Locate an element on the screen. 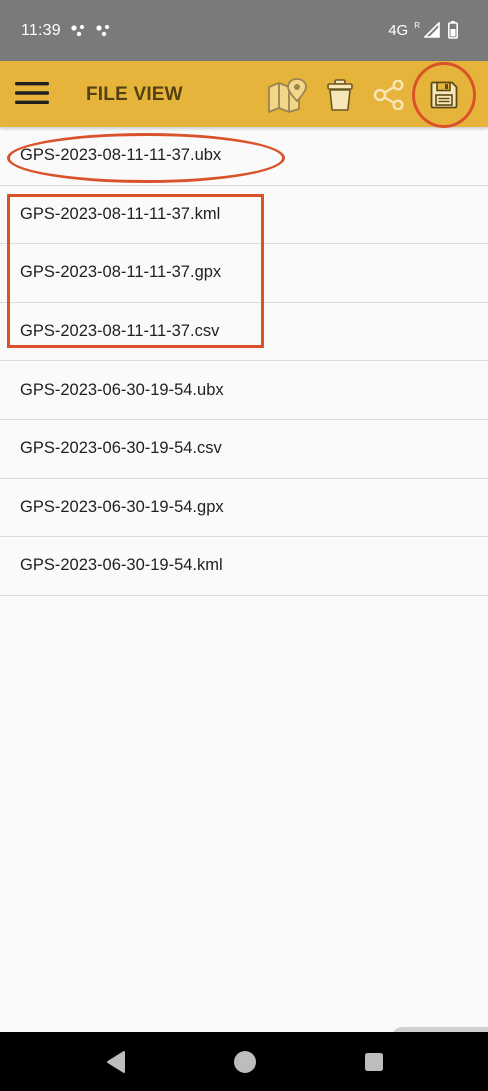 The width and height of the screenshot is (488, 1091). status-bar: 11:39 4G R is located at coordinates (244, 30).